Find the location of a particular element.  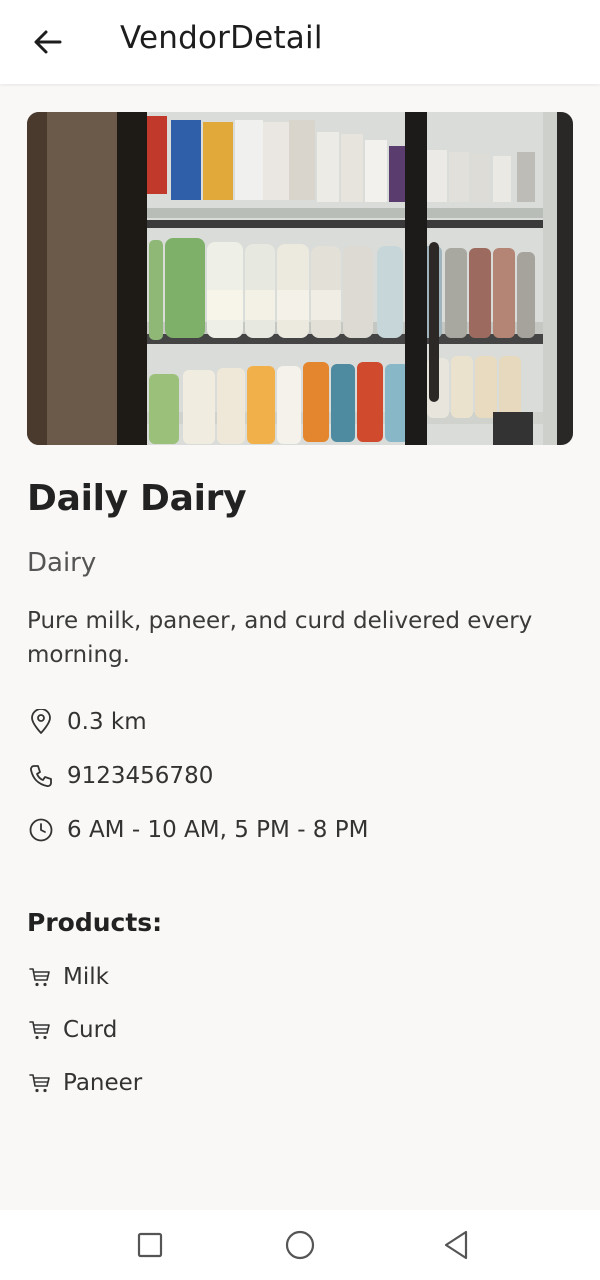

system-back-button is located at coordinates (456, 1245).